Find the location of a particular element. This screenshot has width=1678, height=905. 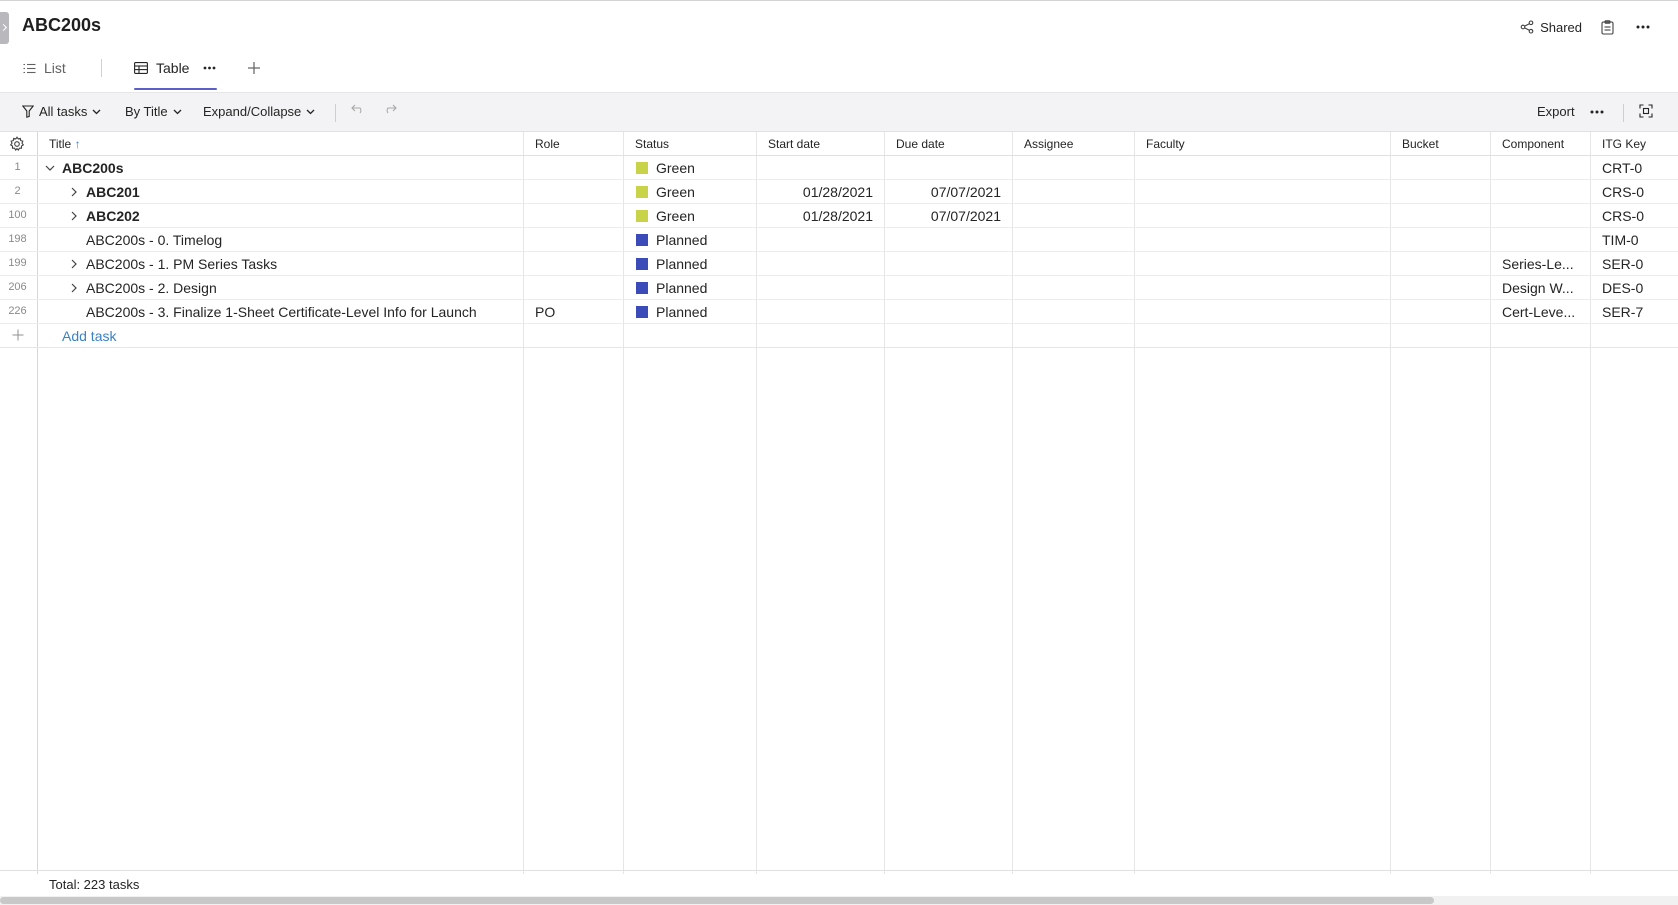

role-value: PO is located at coordinates (545, 312).